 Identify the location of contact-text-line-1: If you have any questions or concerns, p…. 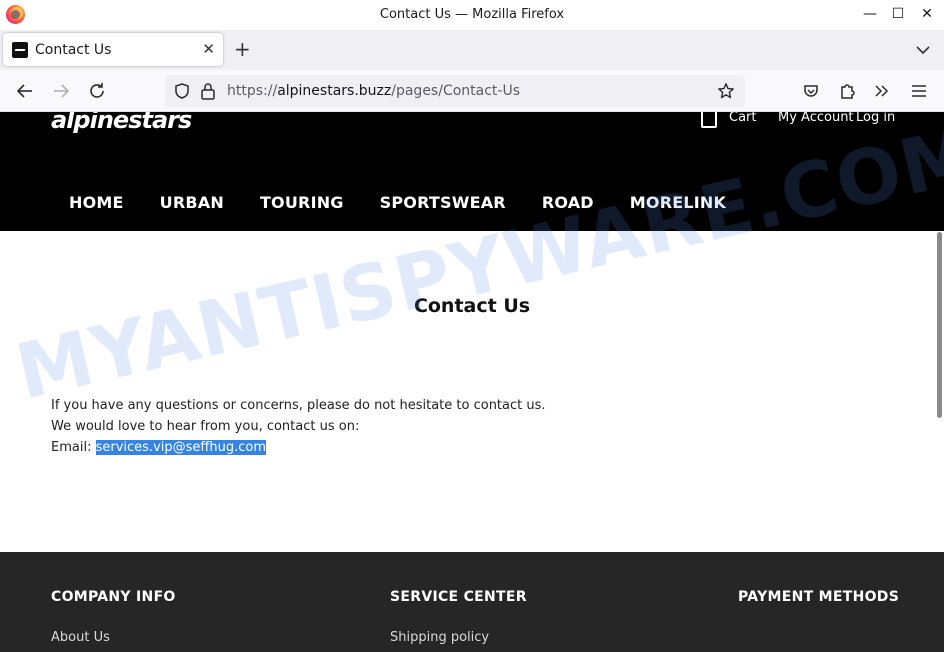
(298, 405).